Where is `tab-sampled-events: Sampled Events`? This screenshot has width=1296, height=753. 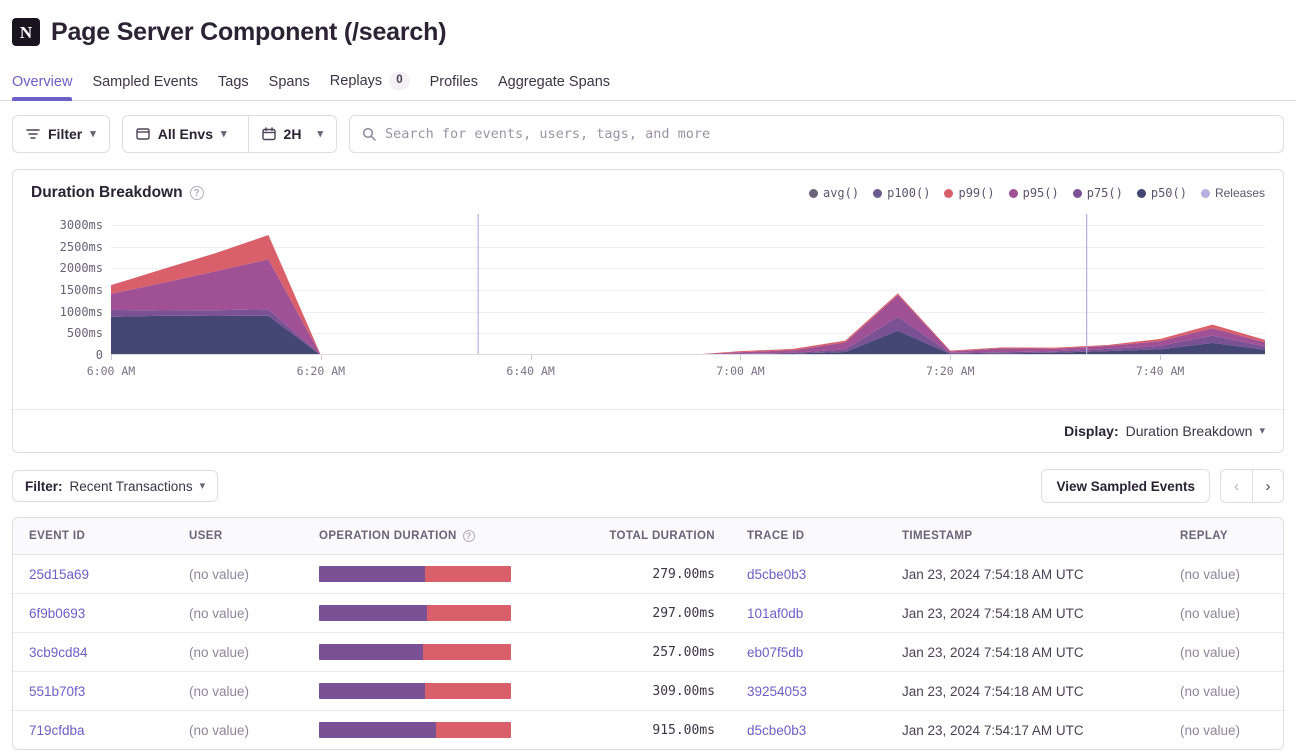 tab-sampled-events: Sampled Events is located at coordinates (145, 87).